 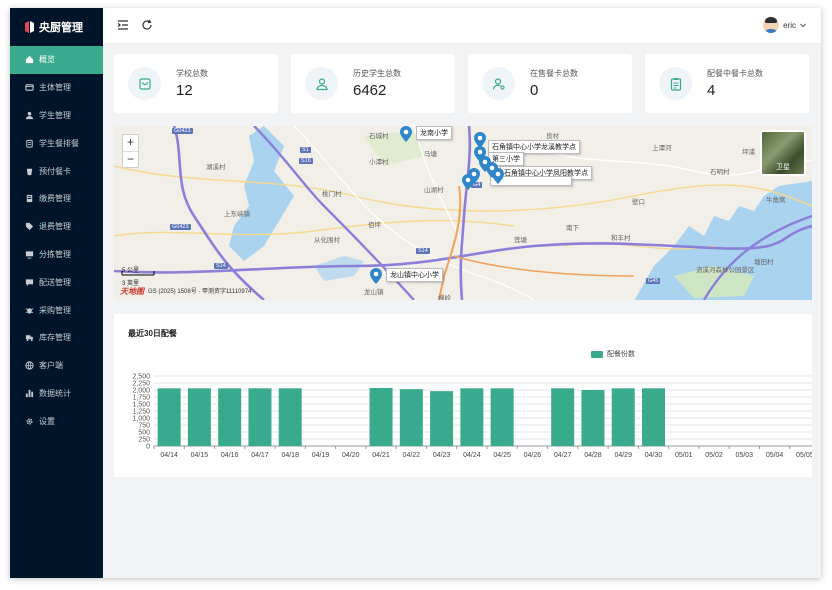 What do you see at coordinates (144, 426) in the screenshot?
I see `y-tick-label: 750` at bounding box center [144, 426].